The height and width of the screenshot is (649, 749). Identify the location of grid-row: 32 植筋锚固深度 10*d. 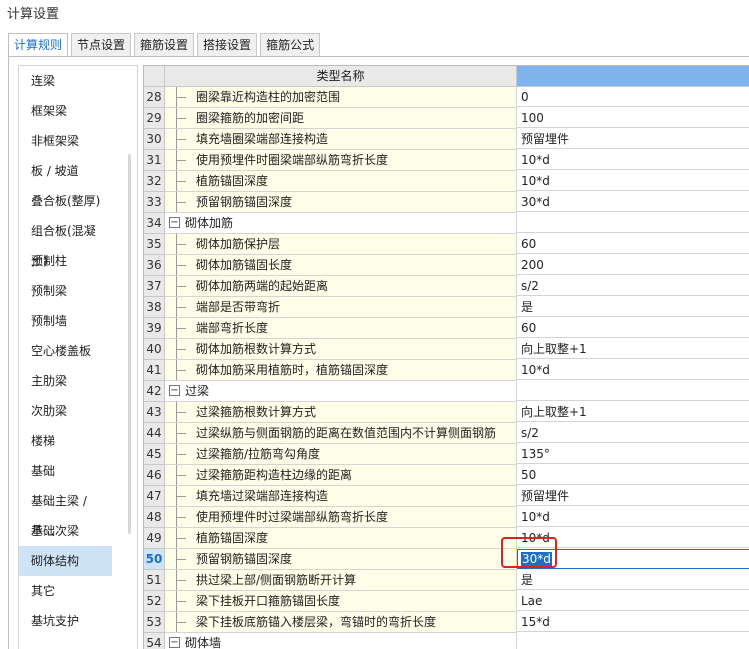
(446, 181).